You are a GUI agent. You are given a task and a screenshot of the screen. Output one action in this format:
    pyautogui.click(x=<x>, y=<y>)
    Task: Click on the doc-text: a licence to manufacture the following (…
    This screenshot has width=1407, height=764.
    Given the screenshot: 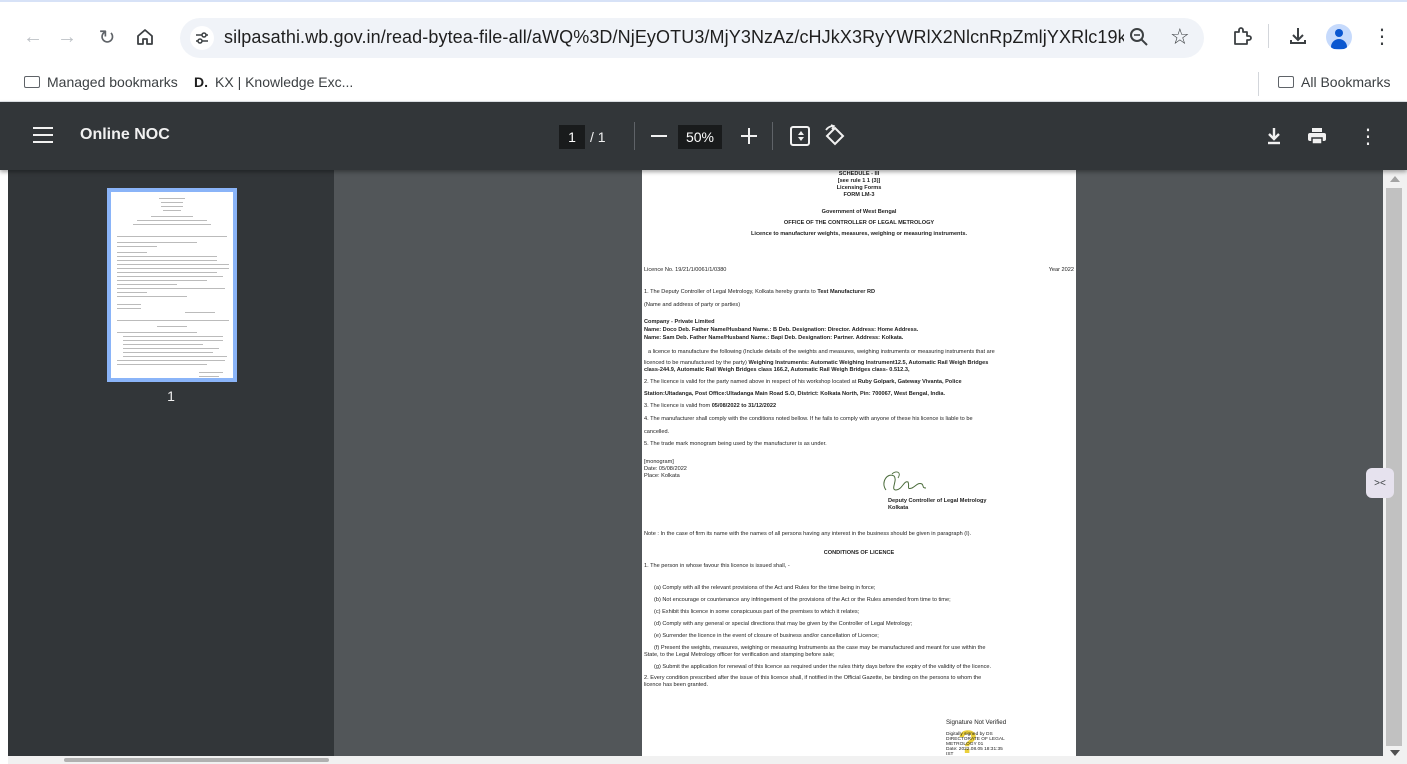 What is the action you would take?
    pyautogui.click(x=821, y=352)
    